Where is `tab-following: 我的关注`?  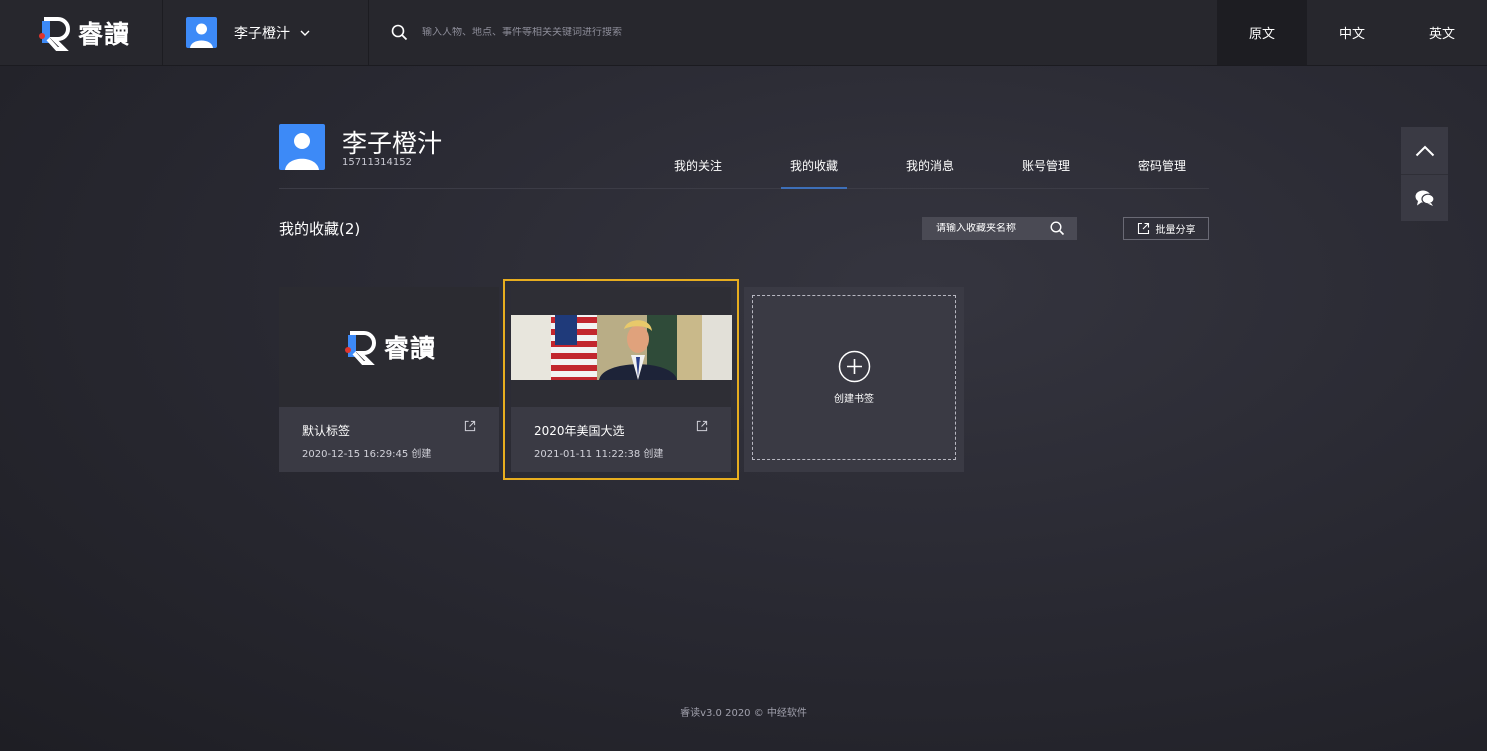 tab-following: 我的关注 is located at coordinates (698, 173).